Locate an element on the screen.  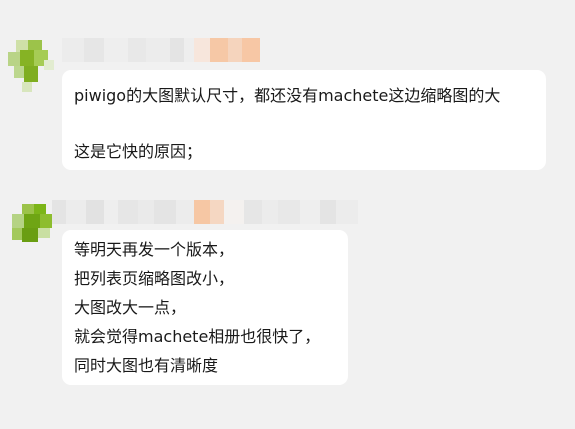
message-text-line: 大图改大一点， is located at coordinates (130, 307).